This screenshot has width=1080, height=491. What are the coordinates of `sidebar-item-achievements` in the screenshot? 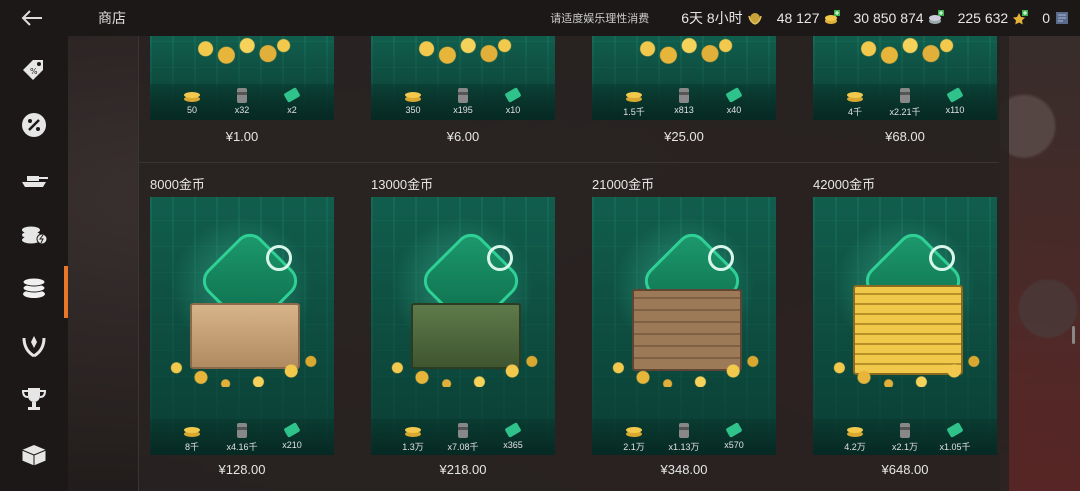 It's located at (34, 399).